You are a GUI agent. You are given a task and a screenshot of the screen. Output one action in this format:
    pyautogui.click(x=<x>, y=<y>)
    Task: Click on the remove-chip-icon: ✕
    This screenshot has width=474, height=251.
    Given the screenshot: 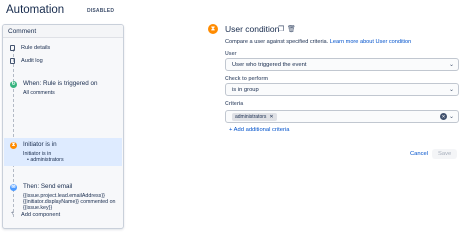 What is the action you would take?
    pyautogui.click(x=271, y=117)
    